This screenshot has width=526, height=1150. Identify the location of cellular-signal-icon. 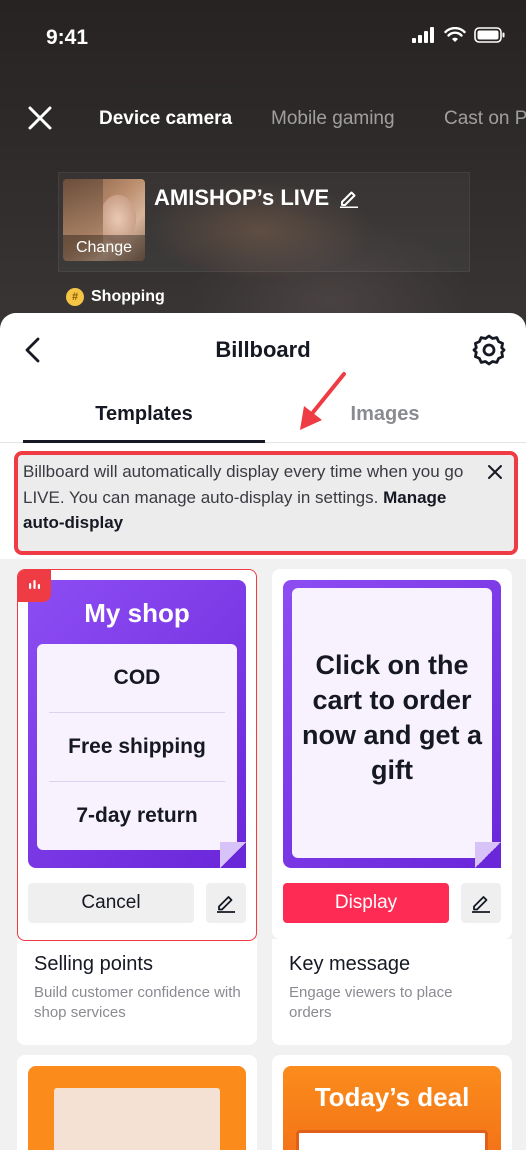
(423, 35).